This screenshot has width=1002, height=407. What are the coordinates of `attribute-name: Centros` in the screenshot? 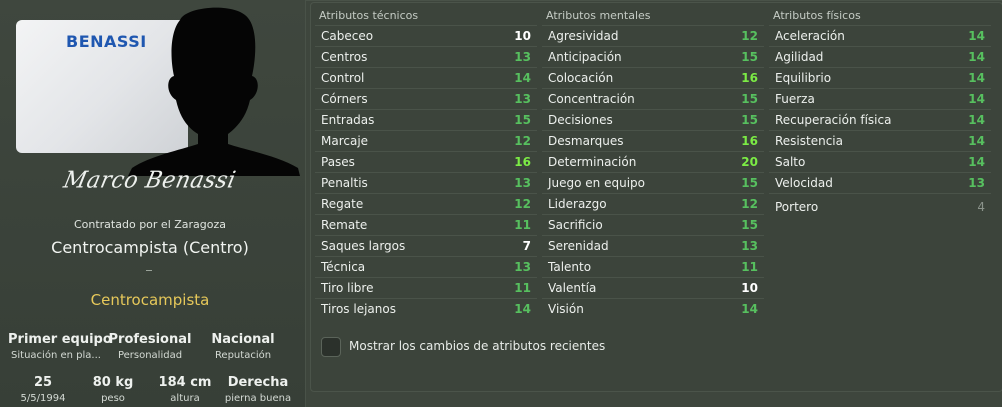 It's located at (344, 57).